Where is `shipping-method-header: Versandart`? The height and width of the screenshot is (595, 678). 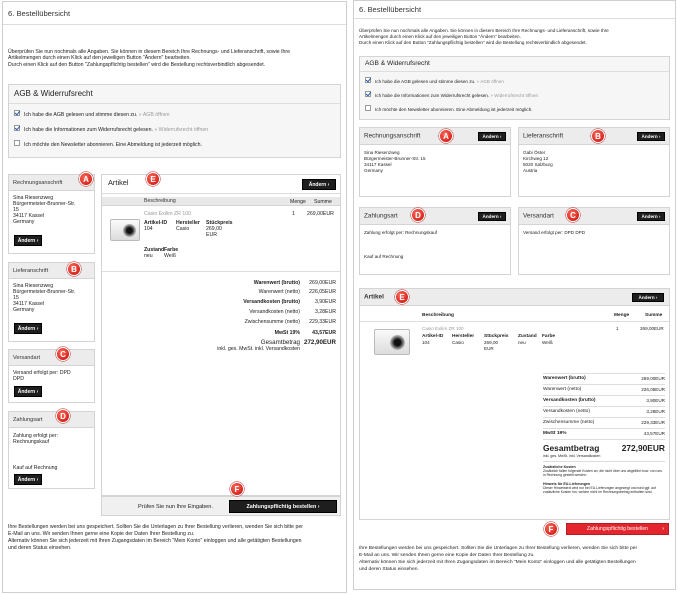 shipping-method-header: Versandart is located at coordinates (51, 358).